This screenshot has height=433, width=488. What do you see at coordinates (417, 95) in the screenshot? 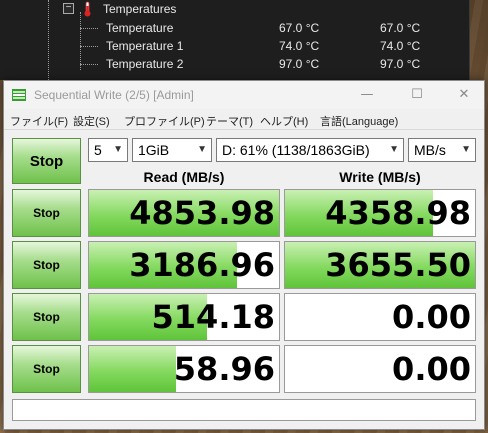
I see `maximize-button: ☐` at bounding box center [417, 95].